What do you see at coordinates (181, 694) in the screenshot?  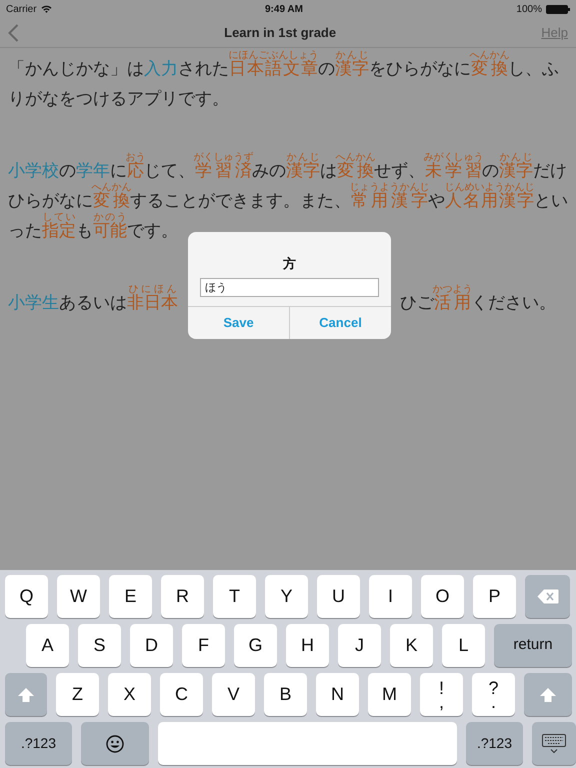 I see `letter-key: C` at bounding box center [181, 694].